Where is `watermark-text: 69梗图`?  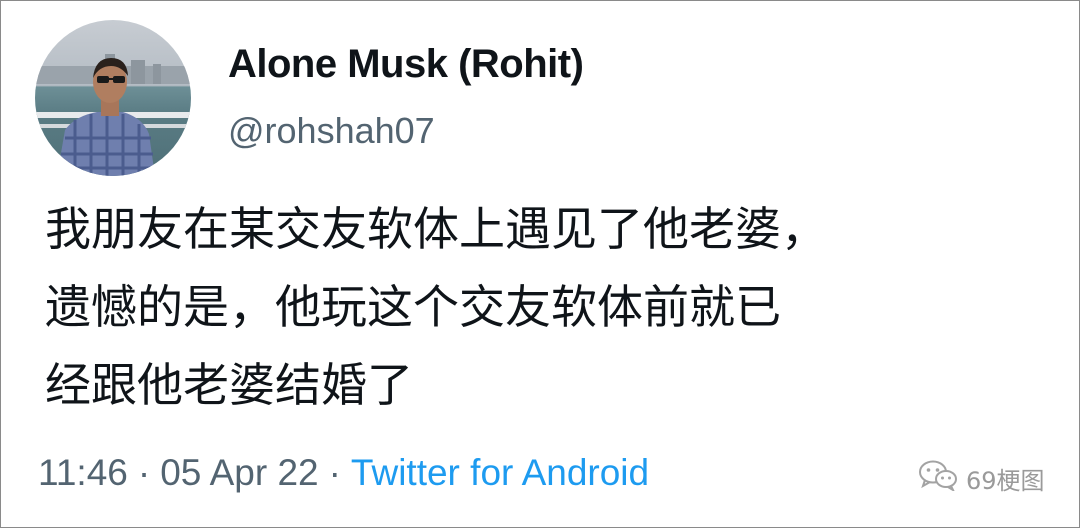 watermark-text: 69梗图 is located at coordinates (1005, 480).